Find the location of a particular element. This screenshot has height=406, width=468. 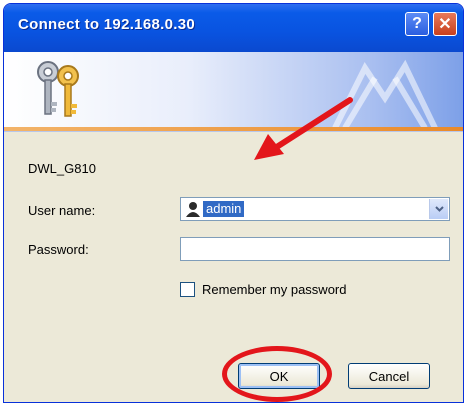

chevron-down-icon is located at coordinates (439, 209).